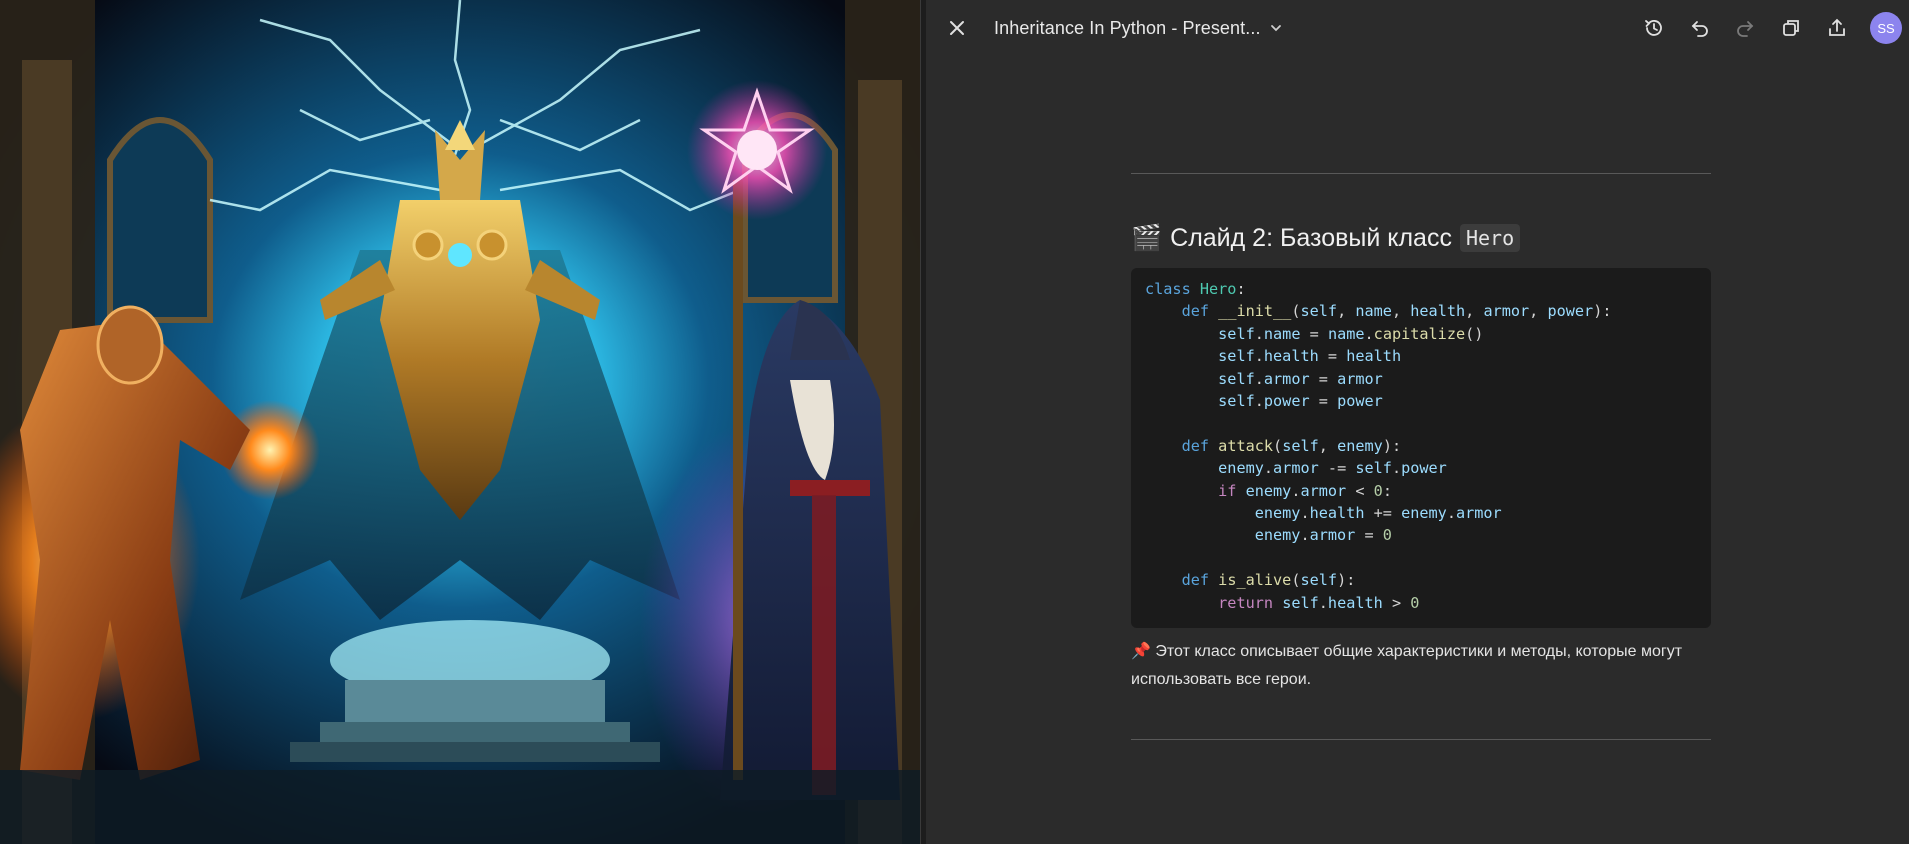 The height and width of the screenshot is (844, 1909). I want to click on heading-inline-code: Hero, so click(1490, 238).